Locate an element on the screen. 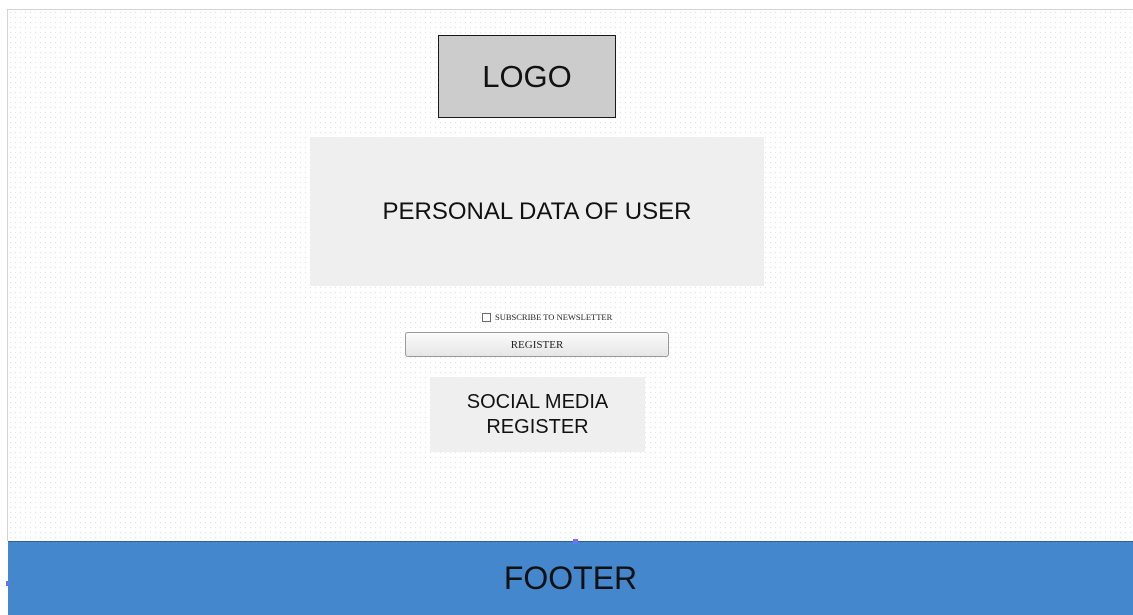 The image size is (1133, 615). newsletter-subscription: SUBSCRIBE TO NEWSLETTER is located at coordinates (547, 317).